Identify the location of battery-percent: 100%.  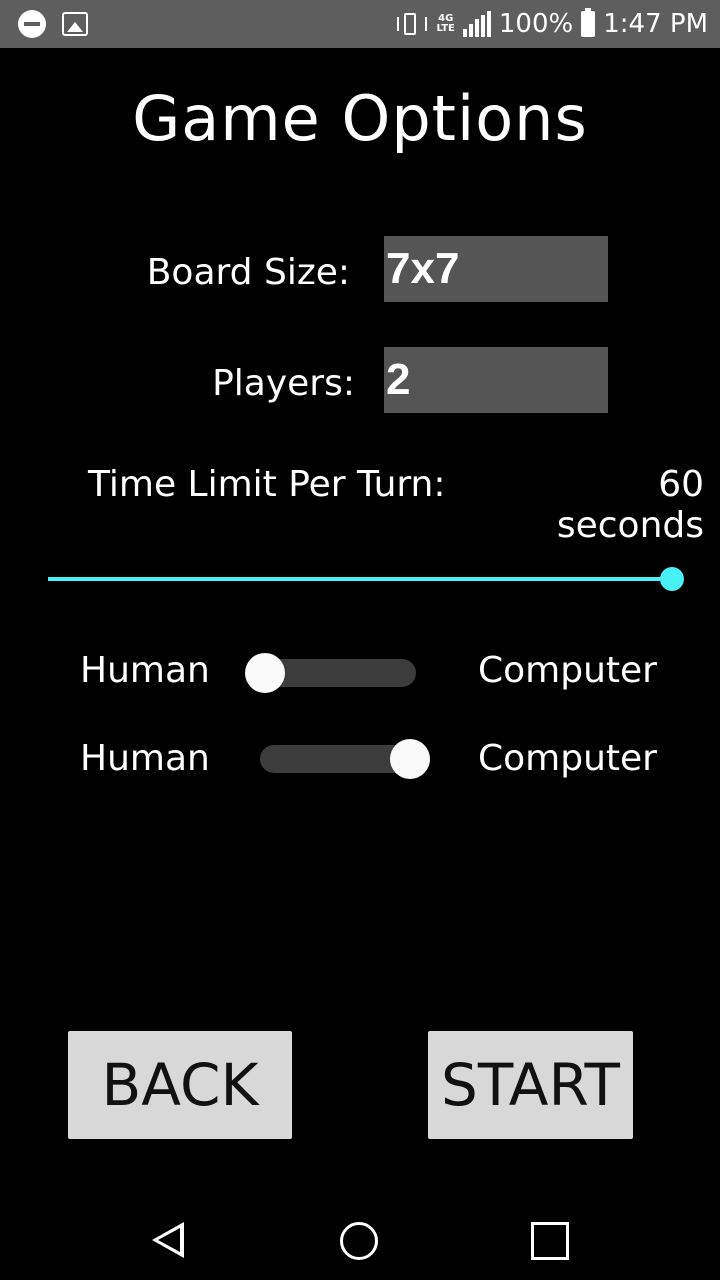
(536, 24).